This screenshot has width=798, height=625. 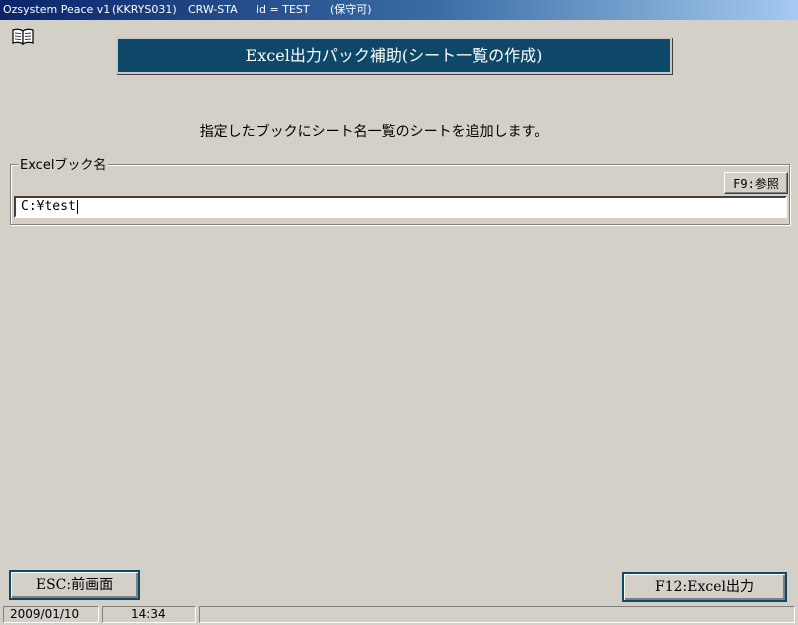 What do you see at coordinates (756, 183) in the screenshot?
I see `browse-button: F9:参照` at bounding box center [756, 183].